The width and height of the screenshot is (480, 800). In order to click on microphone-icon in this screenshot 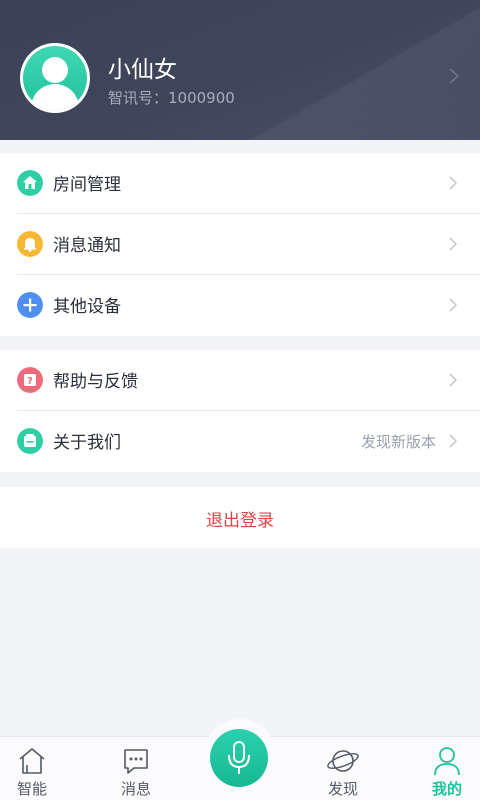, I will do `click(239, 757)`.